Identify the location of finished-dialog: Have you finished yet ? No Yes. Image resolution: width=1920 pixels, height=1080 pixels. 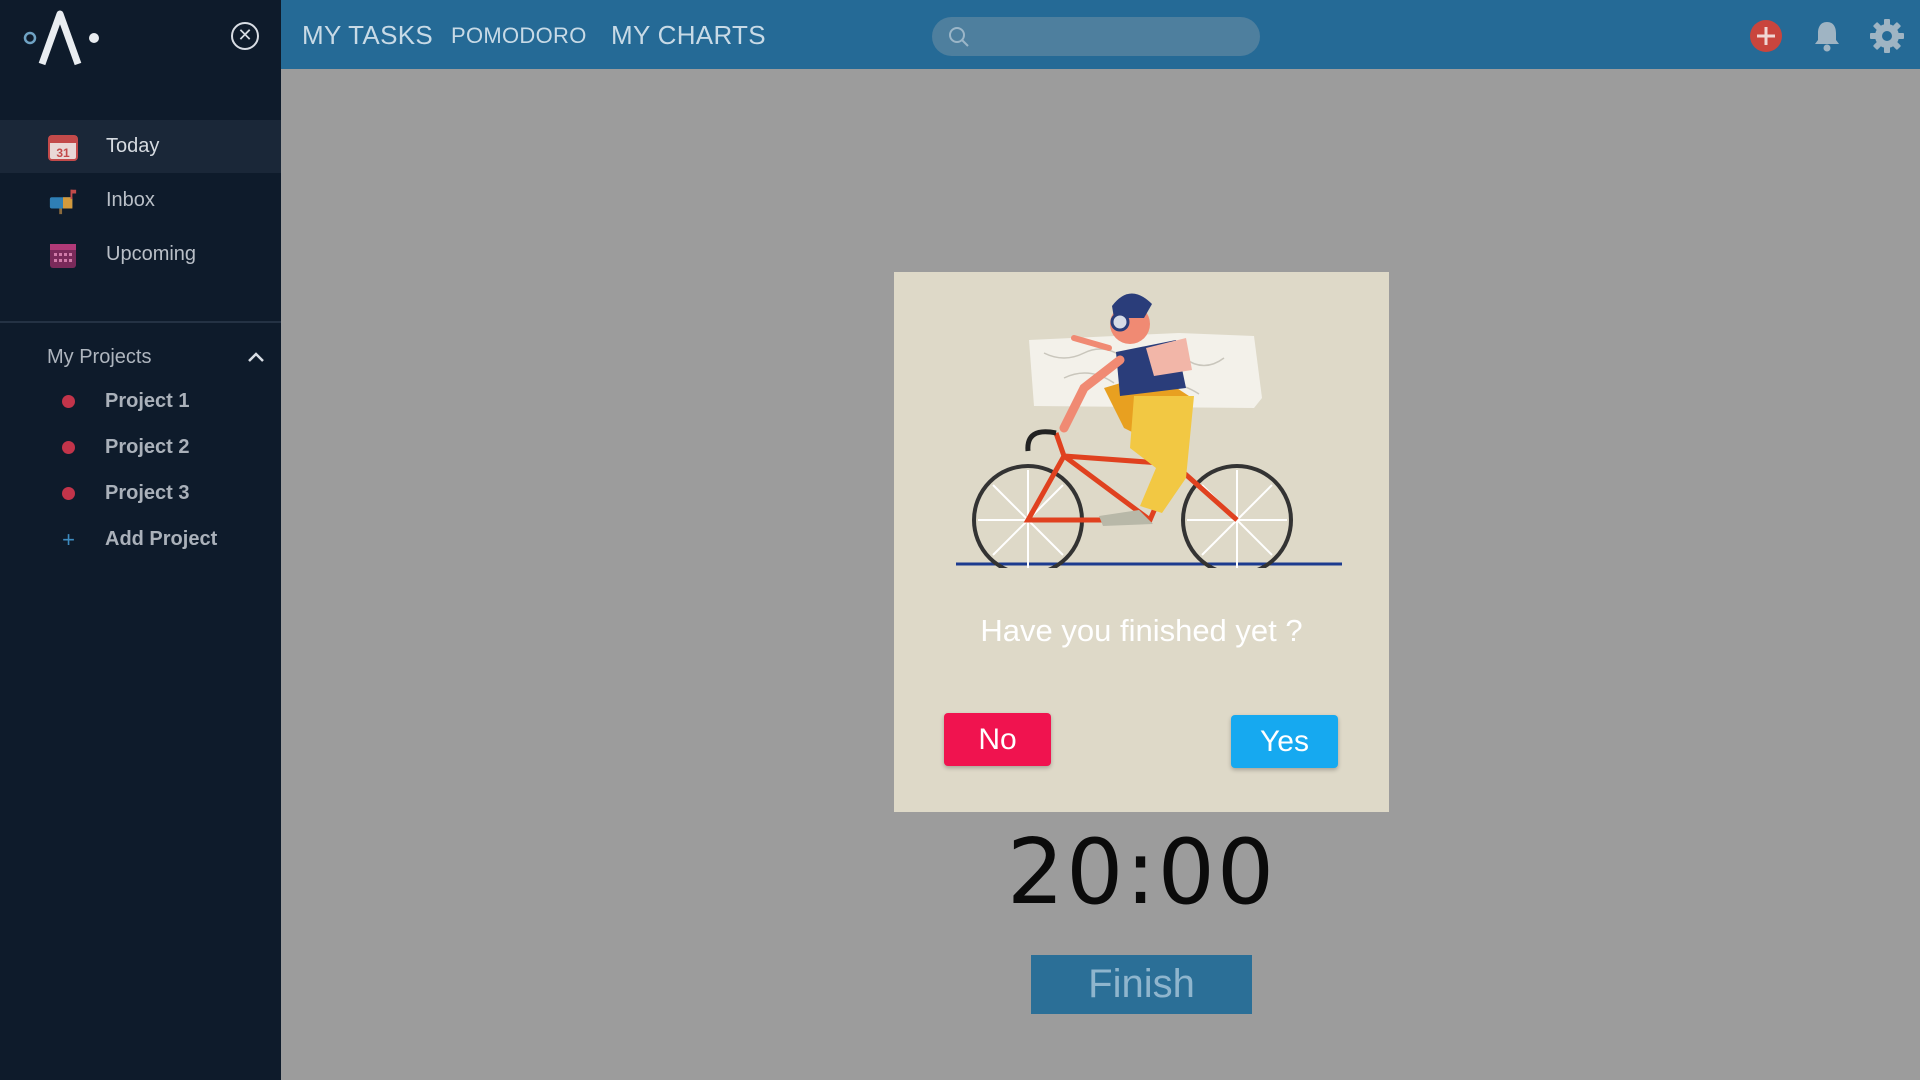
(1141, 542).